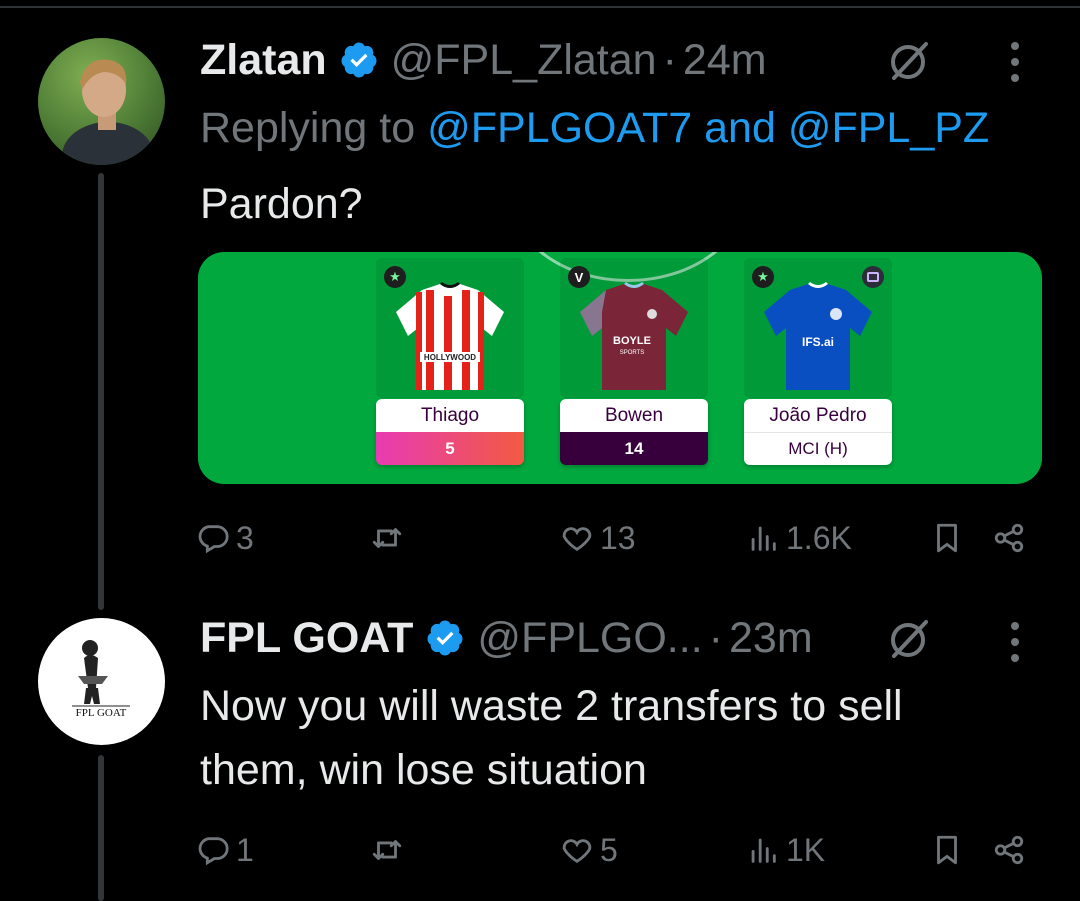  Describe the element at coordinates (819, 537) in the screenshot. I see `views-count: 1.6K` at that location.